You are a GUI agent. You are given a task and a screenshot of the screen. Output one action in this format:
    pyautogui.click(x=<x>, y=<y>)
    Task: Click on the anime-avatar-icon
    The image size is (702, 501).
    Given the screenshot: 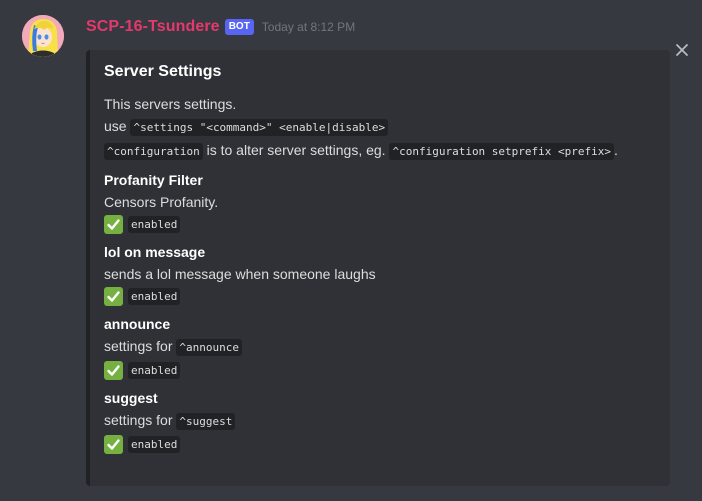 What is the action you would take?
    pyautogui.click(x=43, y=36)
    